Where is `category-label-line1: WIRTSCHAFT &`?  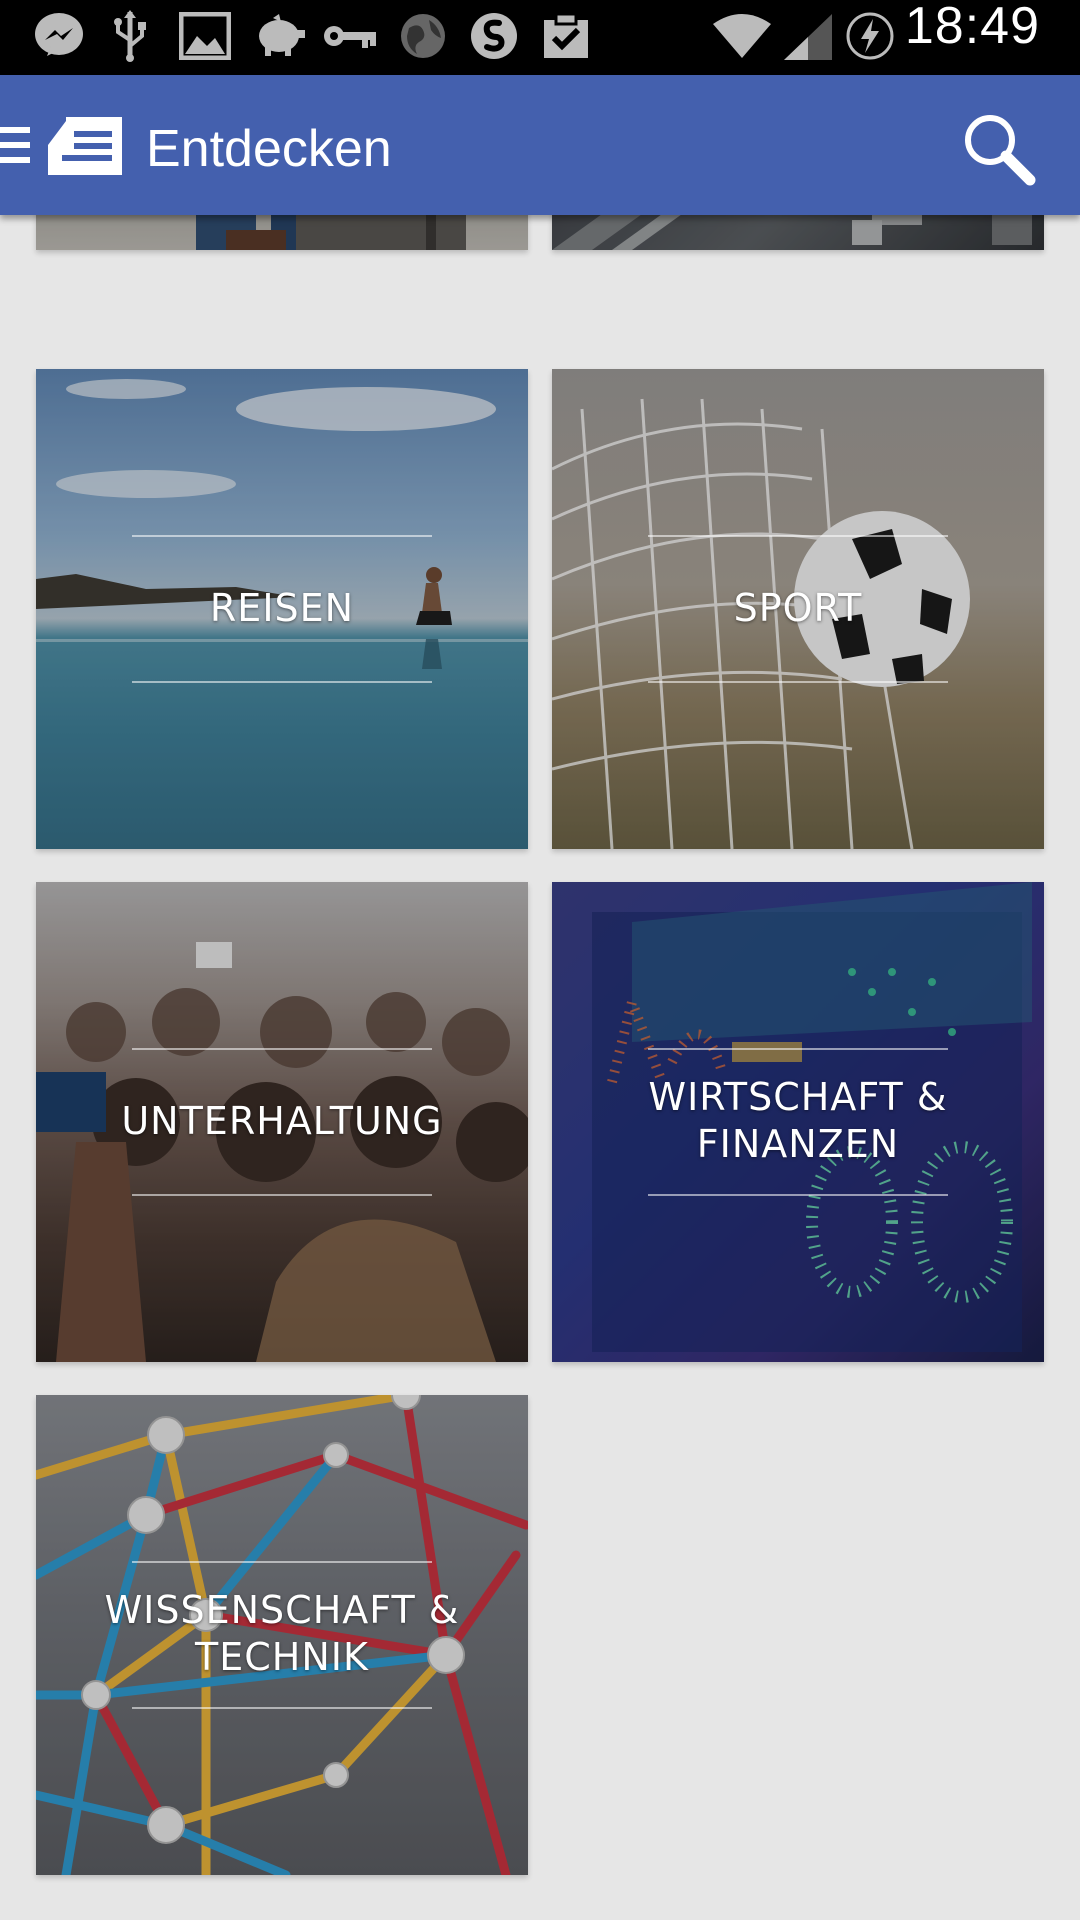
category-label-line1: WIRTSCHAFT & is located at coordinates (798, 1097).